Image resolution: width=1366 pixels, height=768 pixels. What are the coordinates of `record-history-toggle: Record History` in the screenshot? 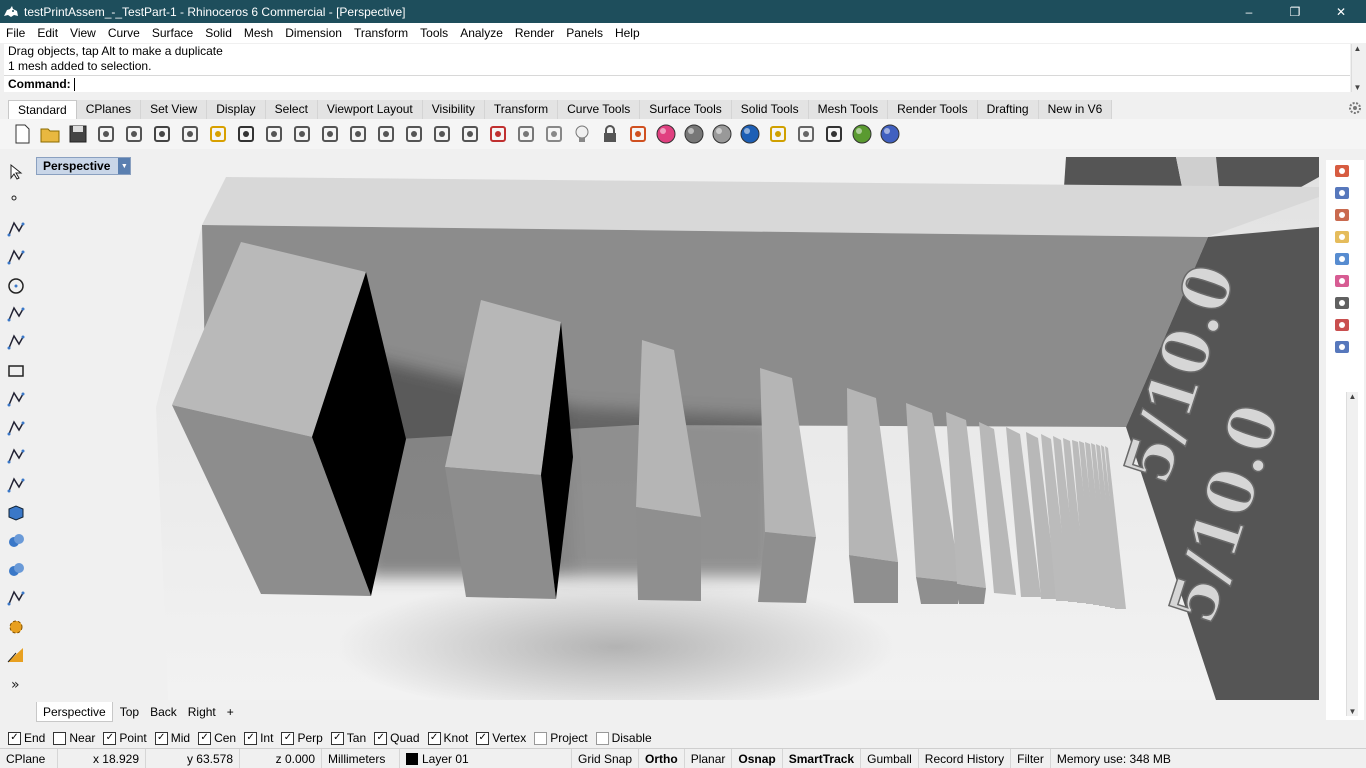 It's located at (965, 758).